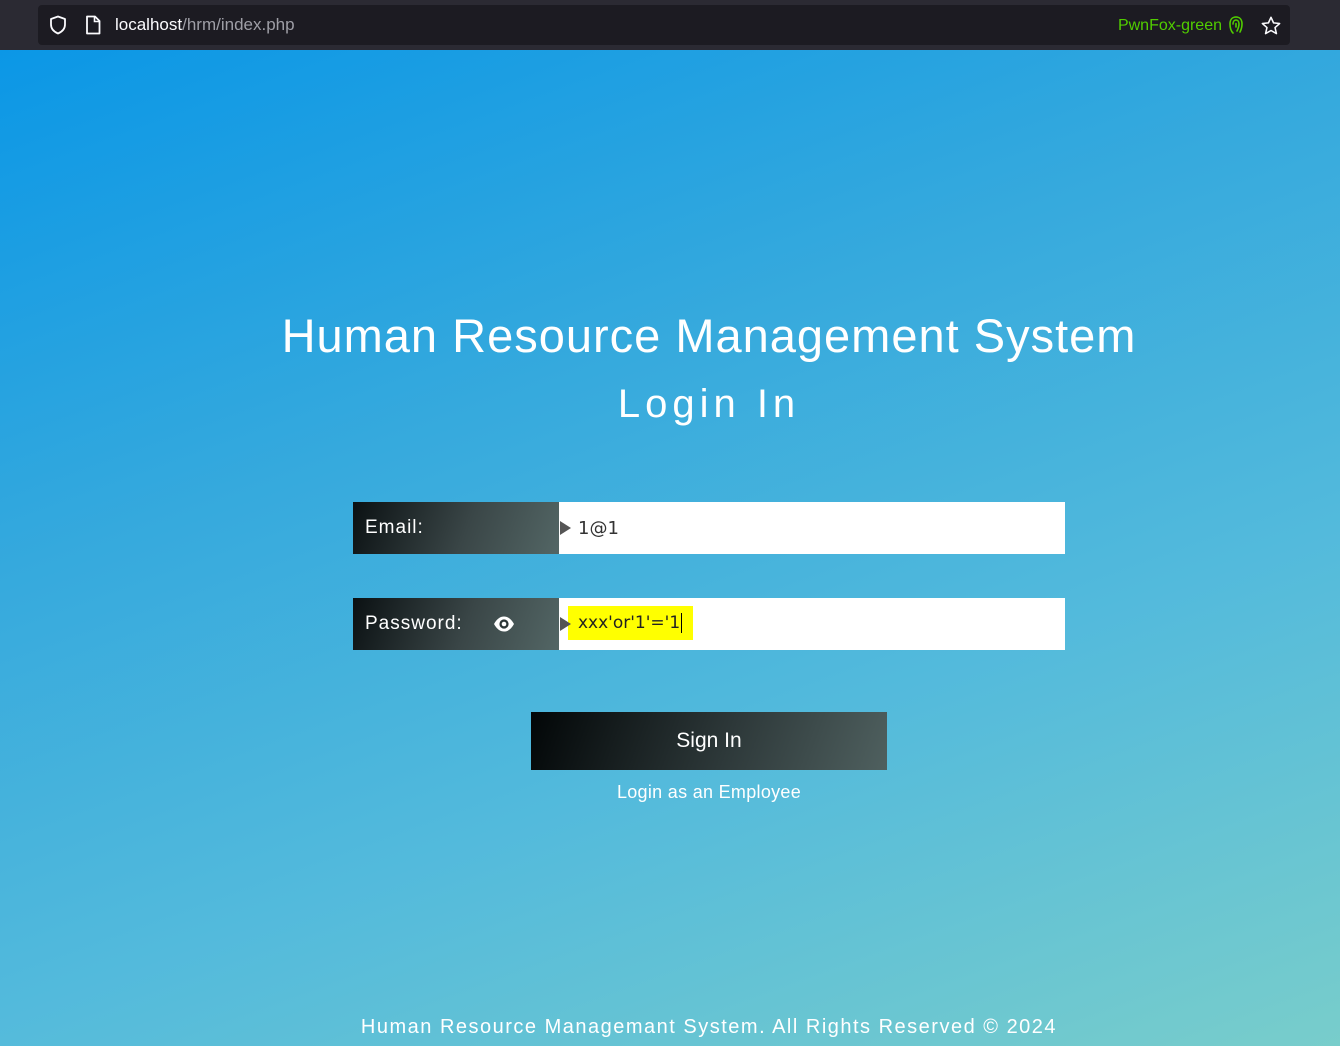  What do you see at coordinates (58, 25) in the screenshot?
I see `shield-icon` at bounding box center [58, 25].